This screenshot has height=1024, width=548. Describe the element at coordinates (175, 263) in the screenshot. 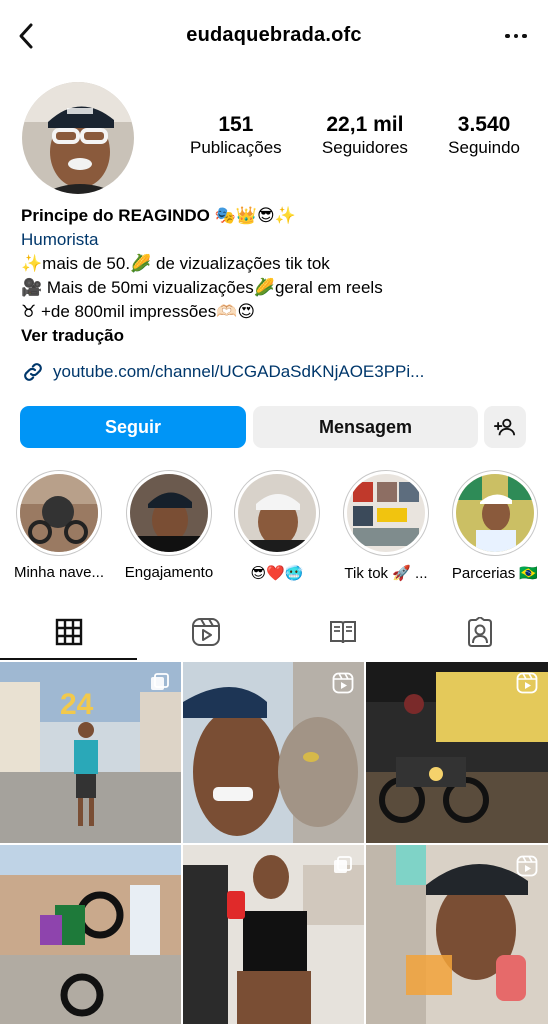

I see `bio-line-1: ✨mais de 50.🌽 de vizualizações tik tok` at that location.